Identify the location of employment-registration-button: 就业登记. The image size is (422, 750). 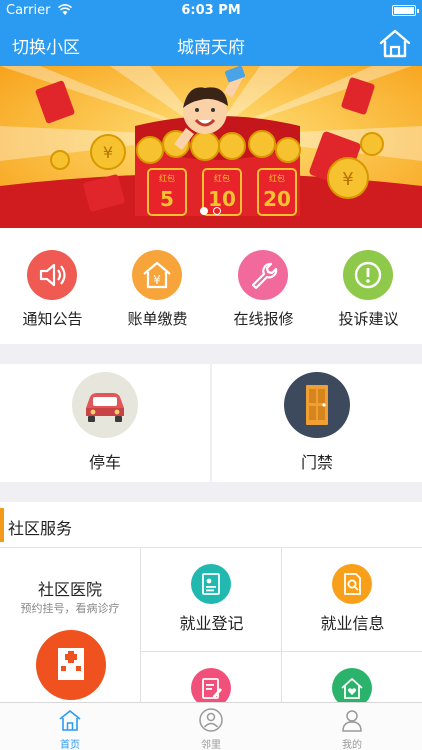
(211, 599).